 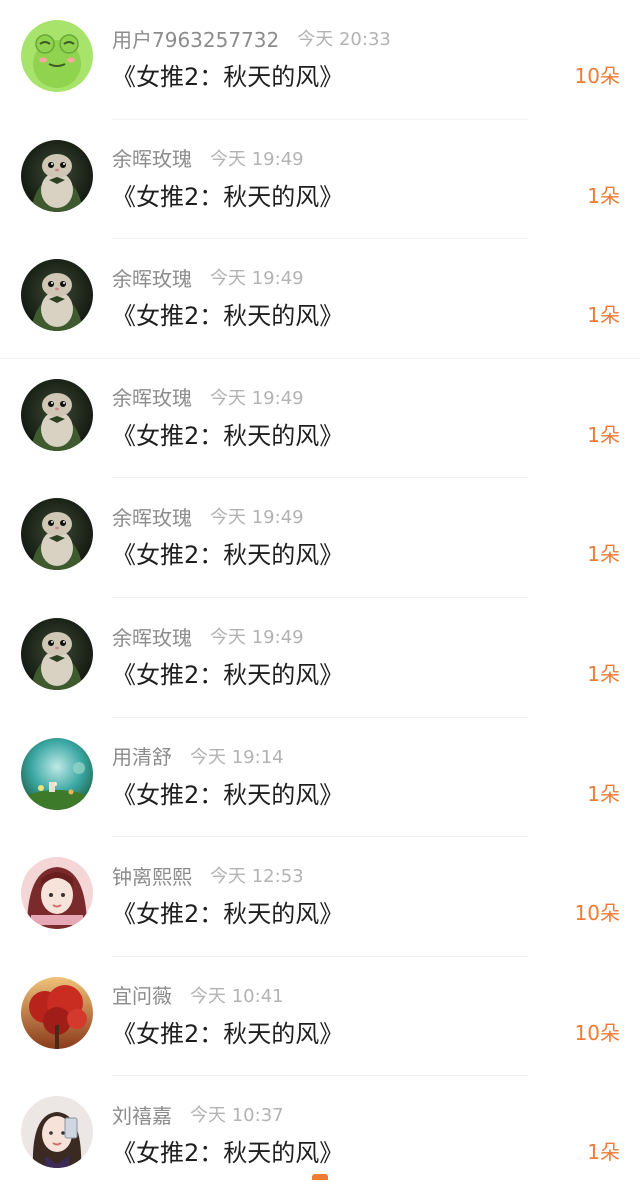 I want to click on timestamp: 今天 20:33, so click(x=344, y=39).